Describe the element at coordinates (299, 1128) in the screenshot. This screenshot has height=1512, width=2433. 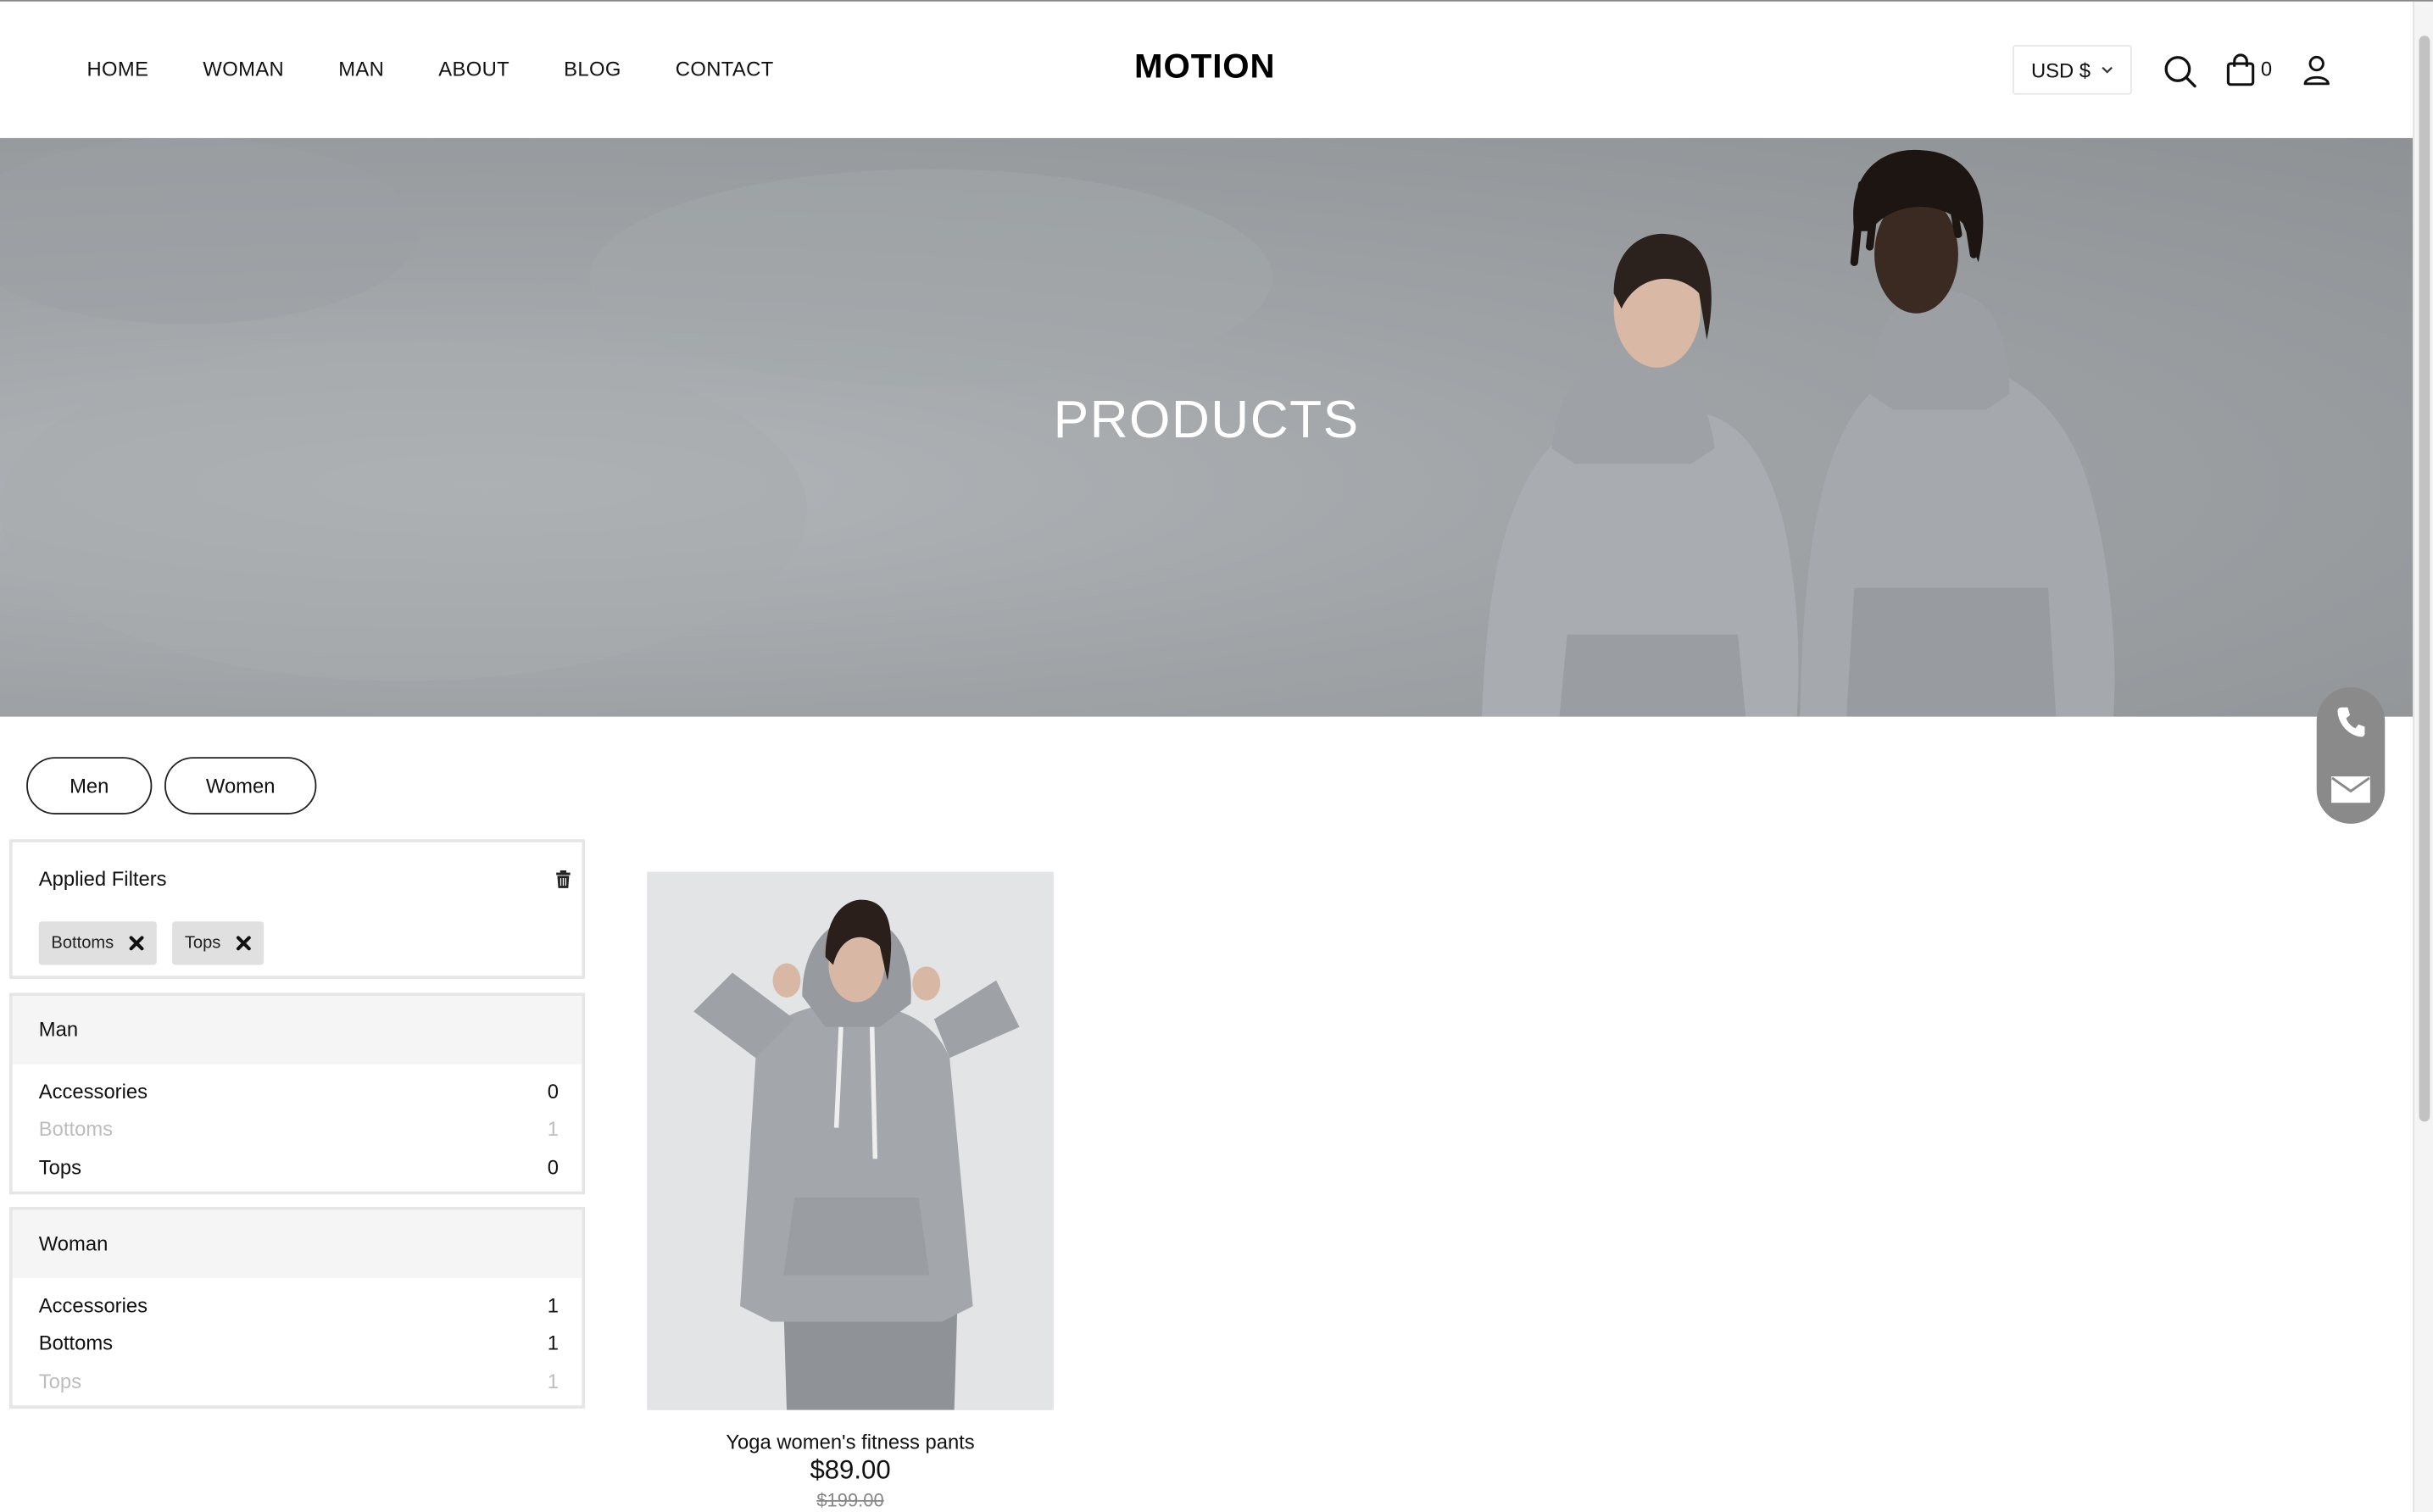
I see `filter-row-man-bottoms: Bottoms 1` at that location.